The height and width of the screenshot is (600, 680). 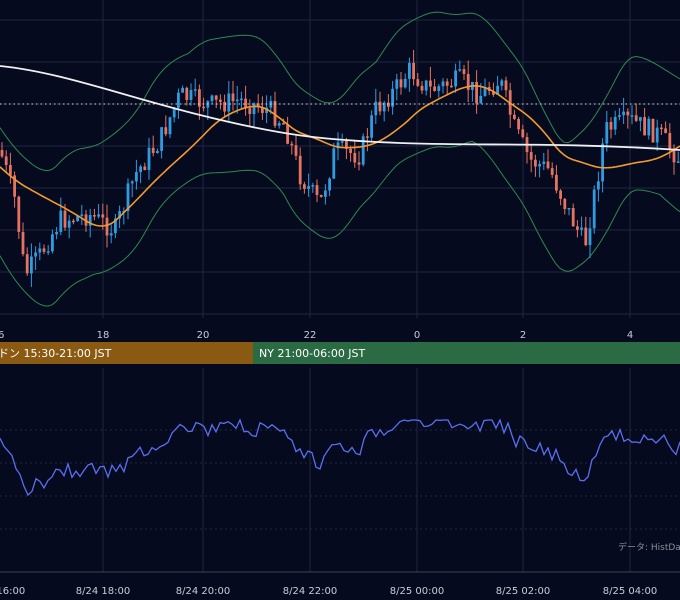 What do you see at coordinates (523, 335) in the screenshot?
I see `price-x-tick-5: 2` at bounding box center [523, 335].